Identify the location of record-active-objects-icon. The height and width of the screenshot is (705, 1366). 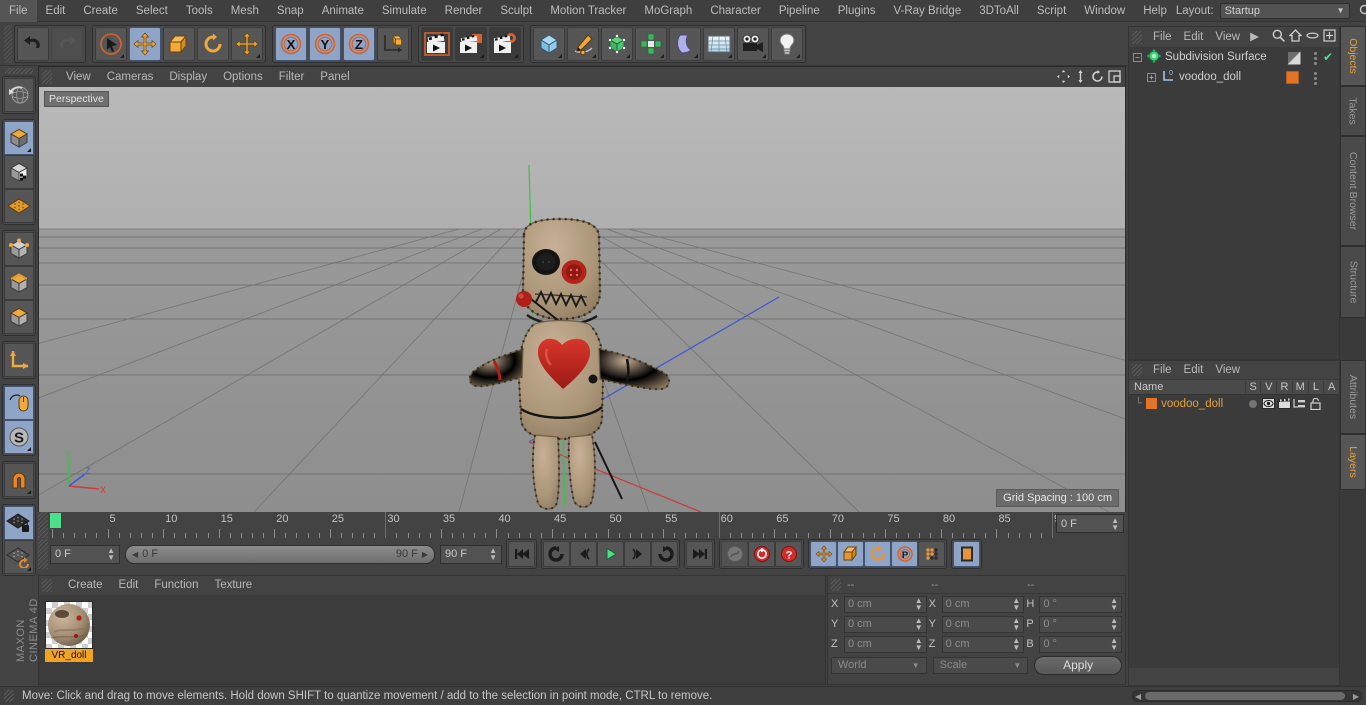
(761, 554).